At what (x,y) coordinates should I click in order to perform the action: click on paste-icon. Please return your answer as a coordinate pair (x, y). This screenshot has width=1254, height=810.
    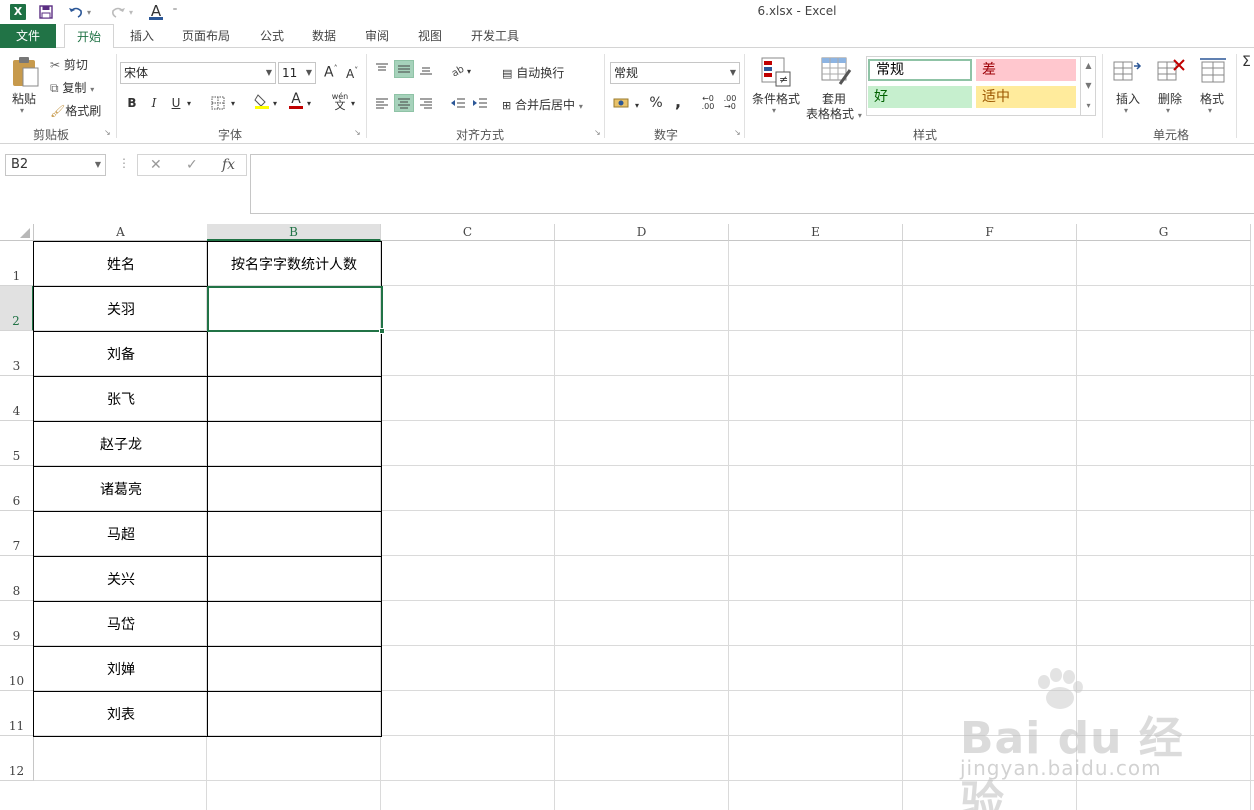
    Looking at the image, I should click on (25, 72).